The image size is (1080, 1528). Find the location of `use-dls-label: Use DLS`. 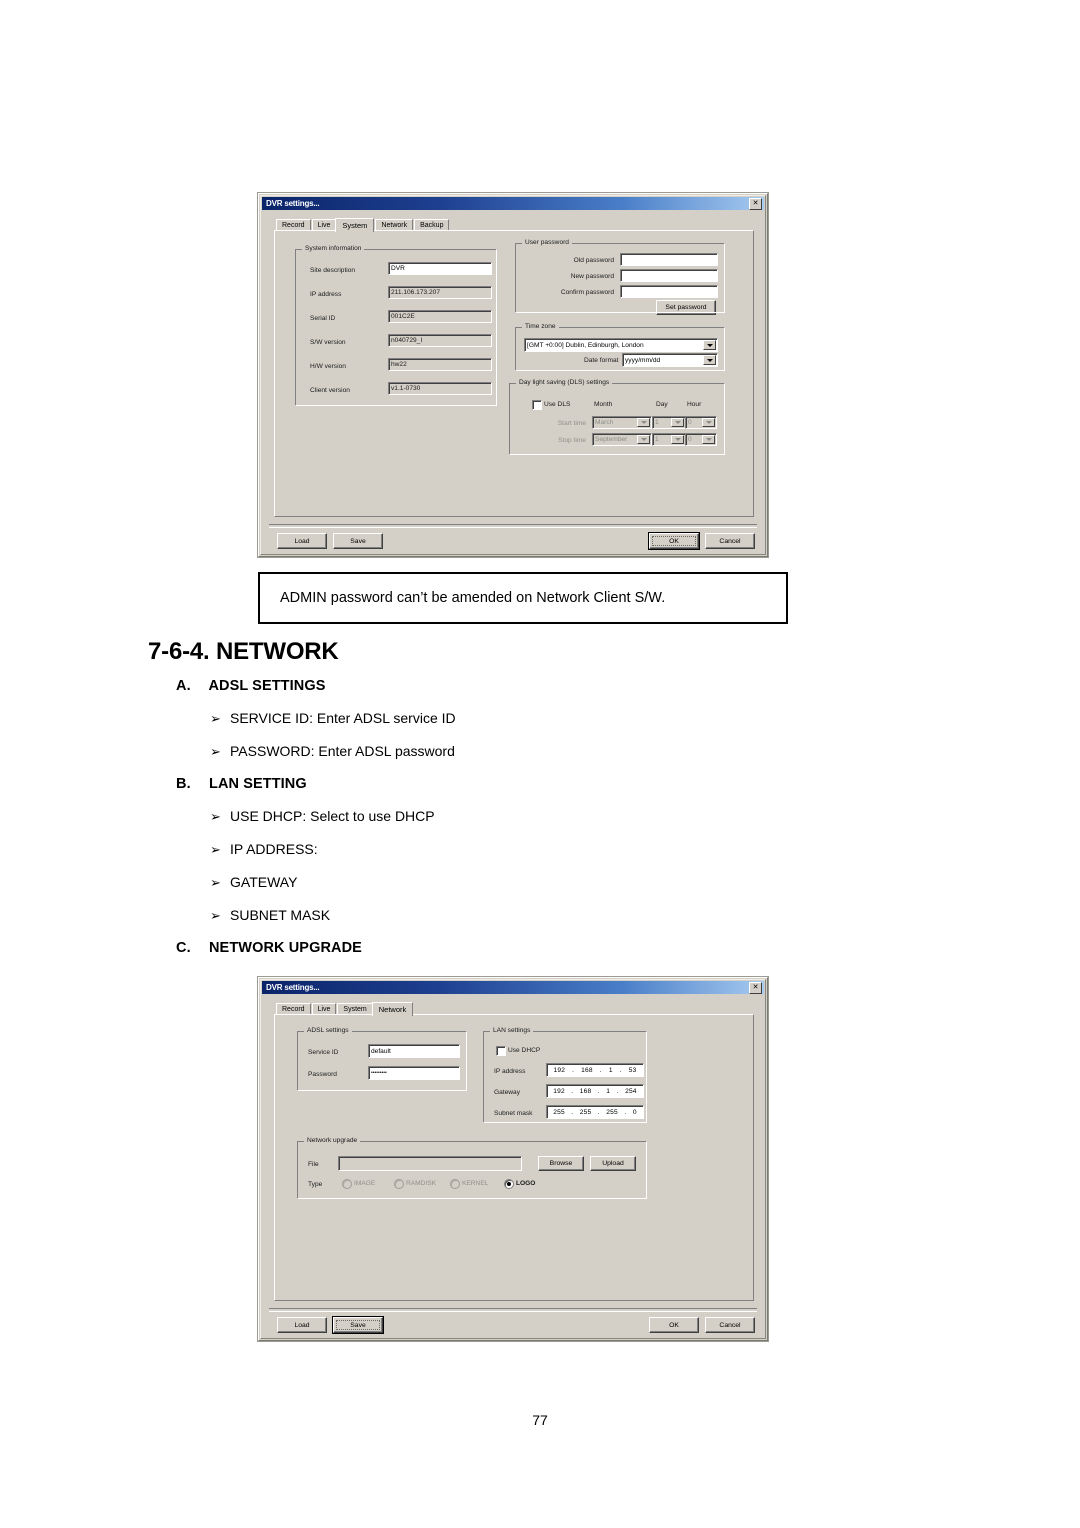

use-dls-label: Use DLS is located at coordinates (557, 404).